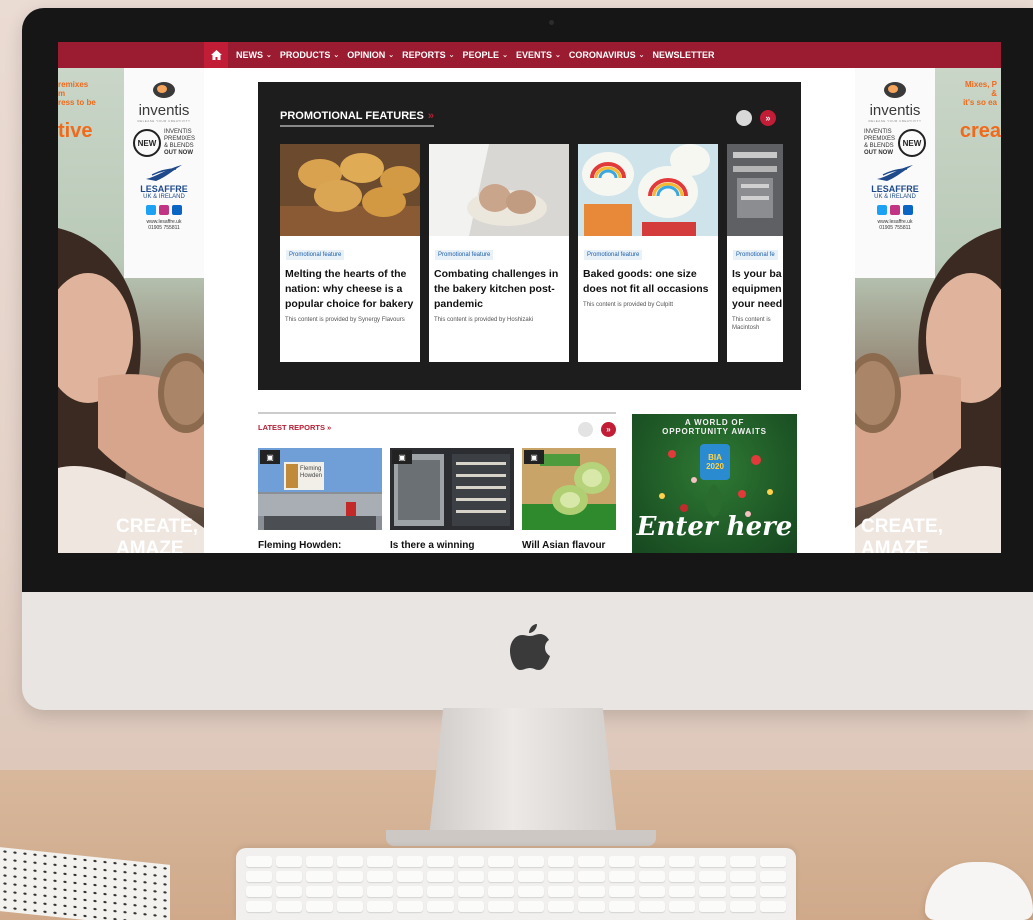 The width and height of the screenshot is (1033, 920). Describe the element at coordinates (485, 55) in the screenshot. I see `nav-item-people: PEOPLE ⌄` at that location.